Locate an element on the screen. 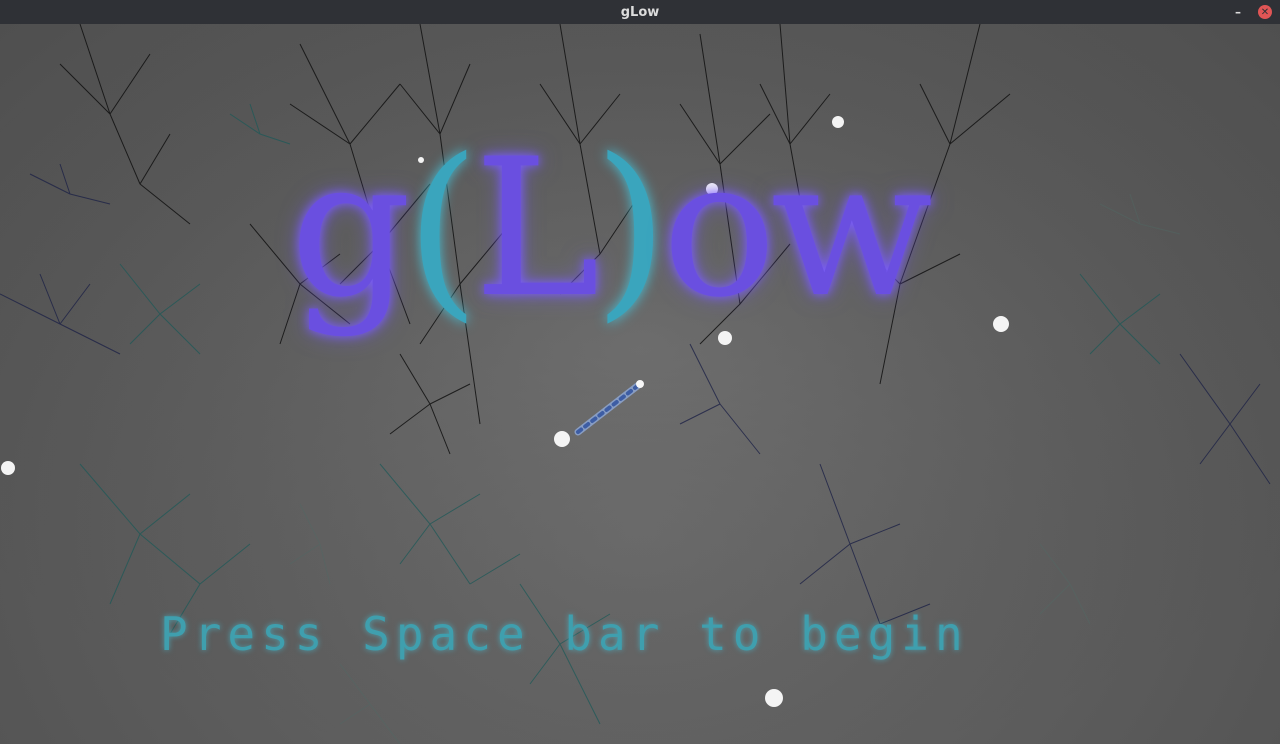 The width and height of the screenshot is (1280, 744). logo-open-paren: ( is located at coordinates (442, 228).